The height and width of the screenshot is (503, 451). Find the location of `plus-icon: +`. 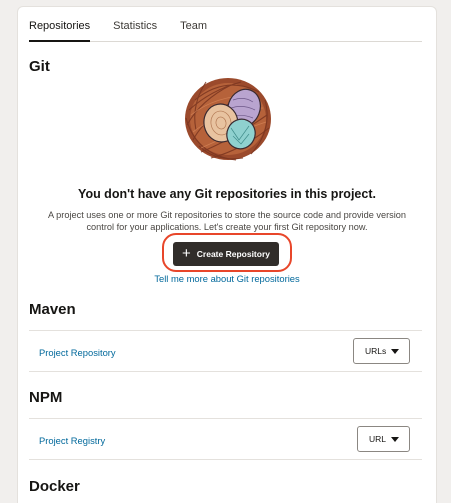

plus-icon: + is located at coordinates (186, 253).